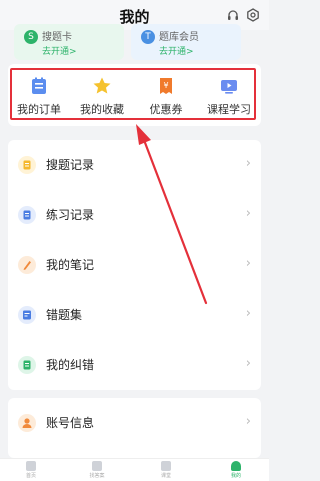 The height and width of the screenshot is (481, 320). Describe the element at coordinates (229, 86) in the screenshot. I see `course-icon` at that location.